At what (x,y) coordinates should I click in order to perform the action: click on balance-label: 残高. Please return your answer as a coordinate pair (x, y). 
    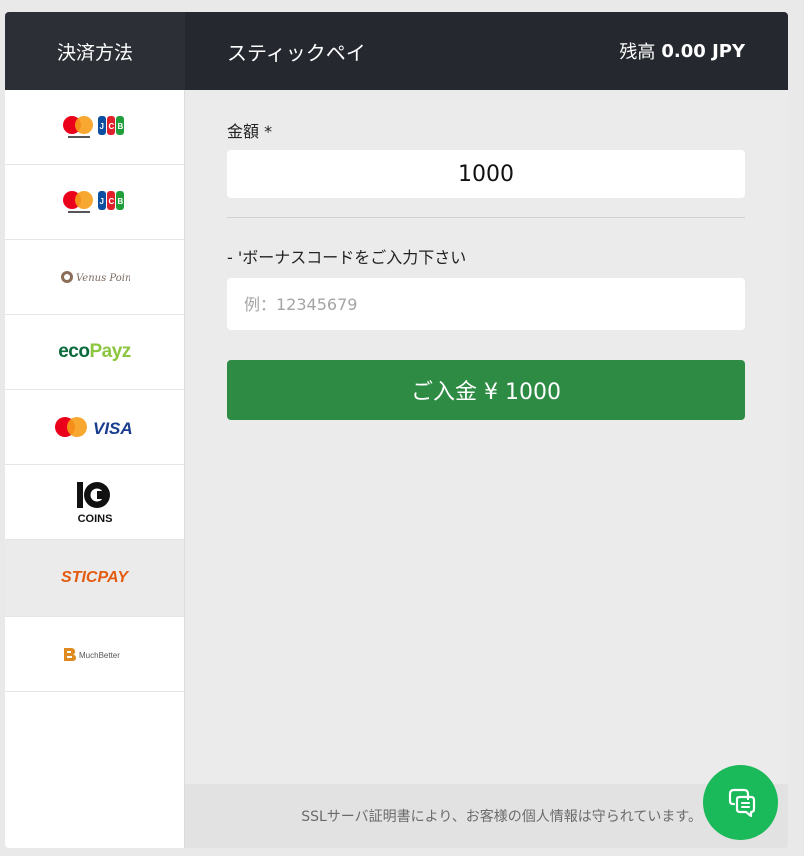
    Looking at the image, I should click on (637, 52).